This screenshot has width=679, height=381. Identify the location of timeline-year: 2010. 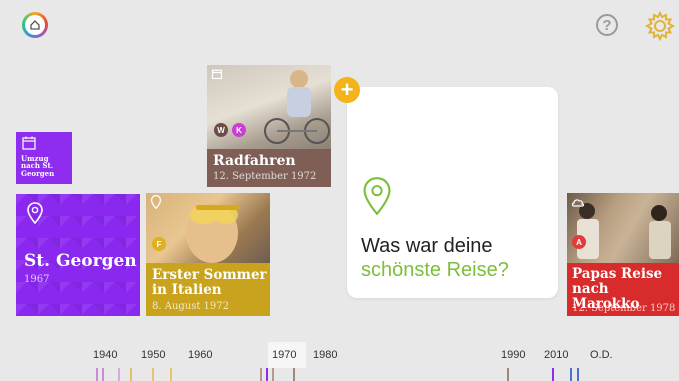
(556, 355).